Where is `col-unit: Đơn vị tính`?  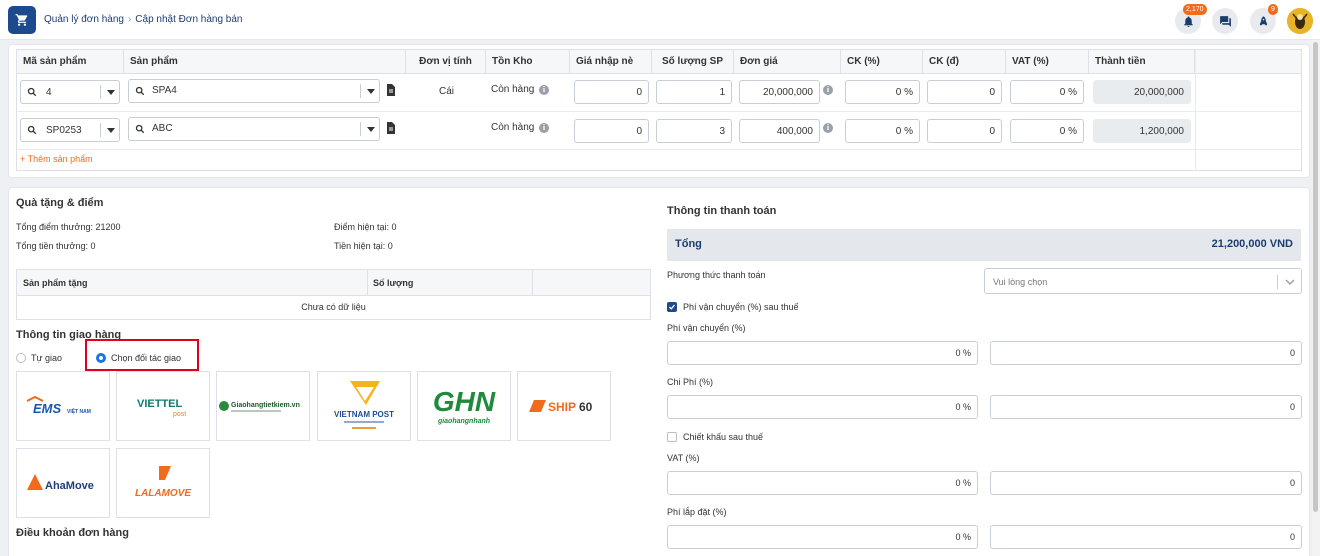
col-unit: Đơn vị tính is located at coordinates (446, 62).